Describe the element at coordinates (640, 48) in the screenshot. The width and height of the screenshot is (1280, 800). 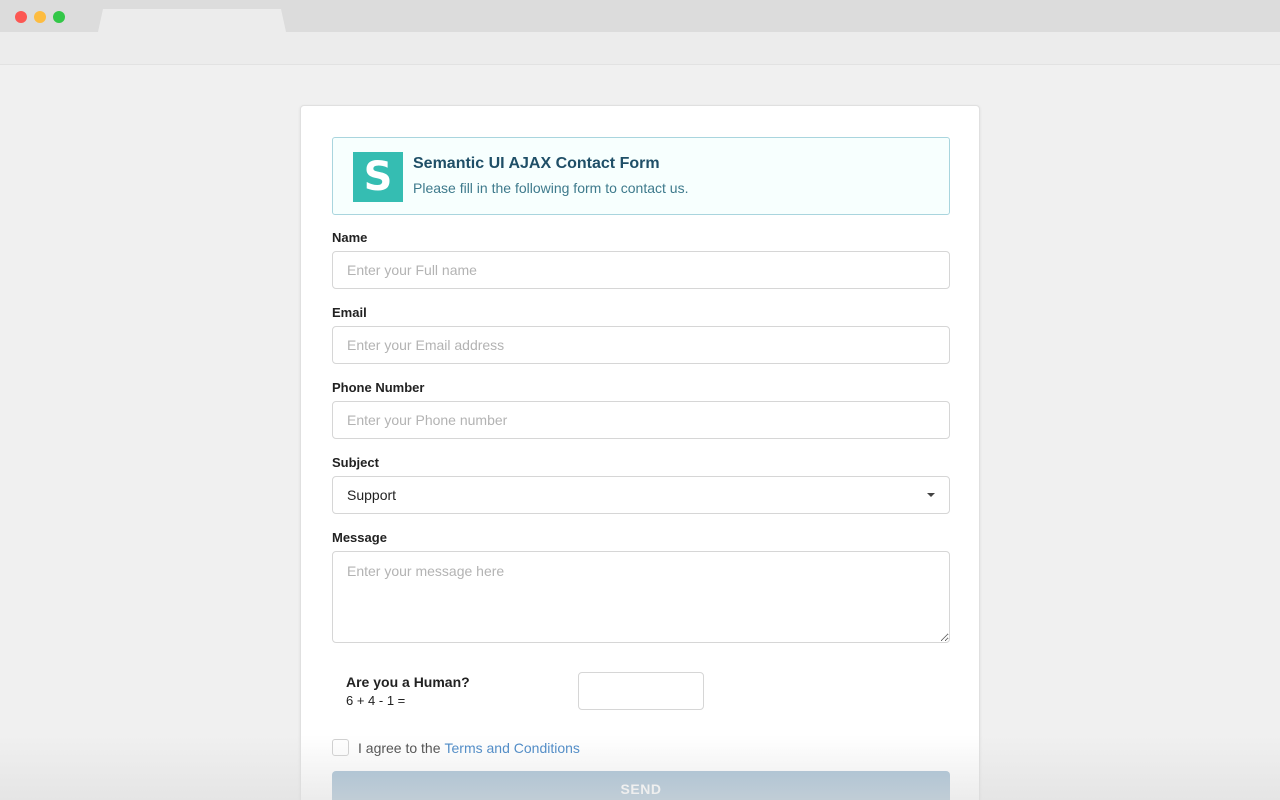
I see `browser-toolbar` at that location.